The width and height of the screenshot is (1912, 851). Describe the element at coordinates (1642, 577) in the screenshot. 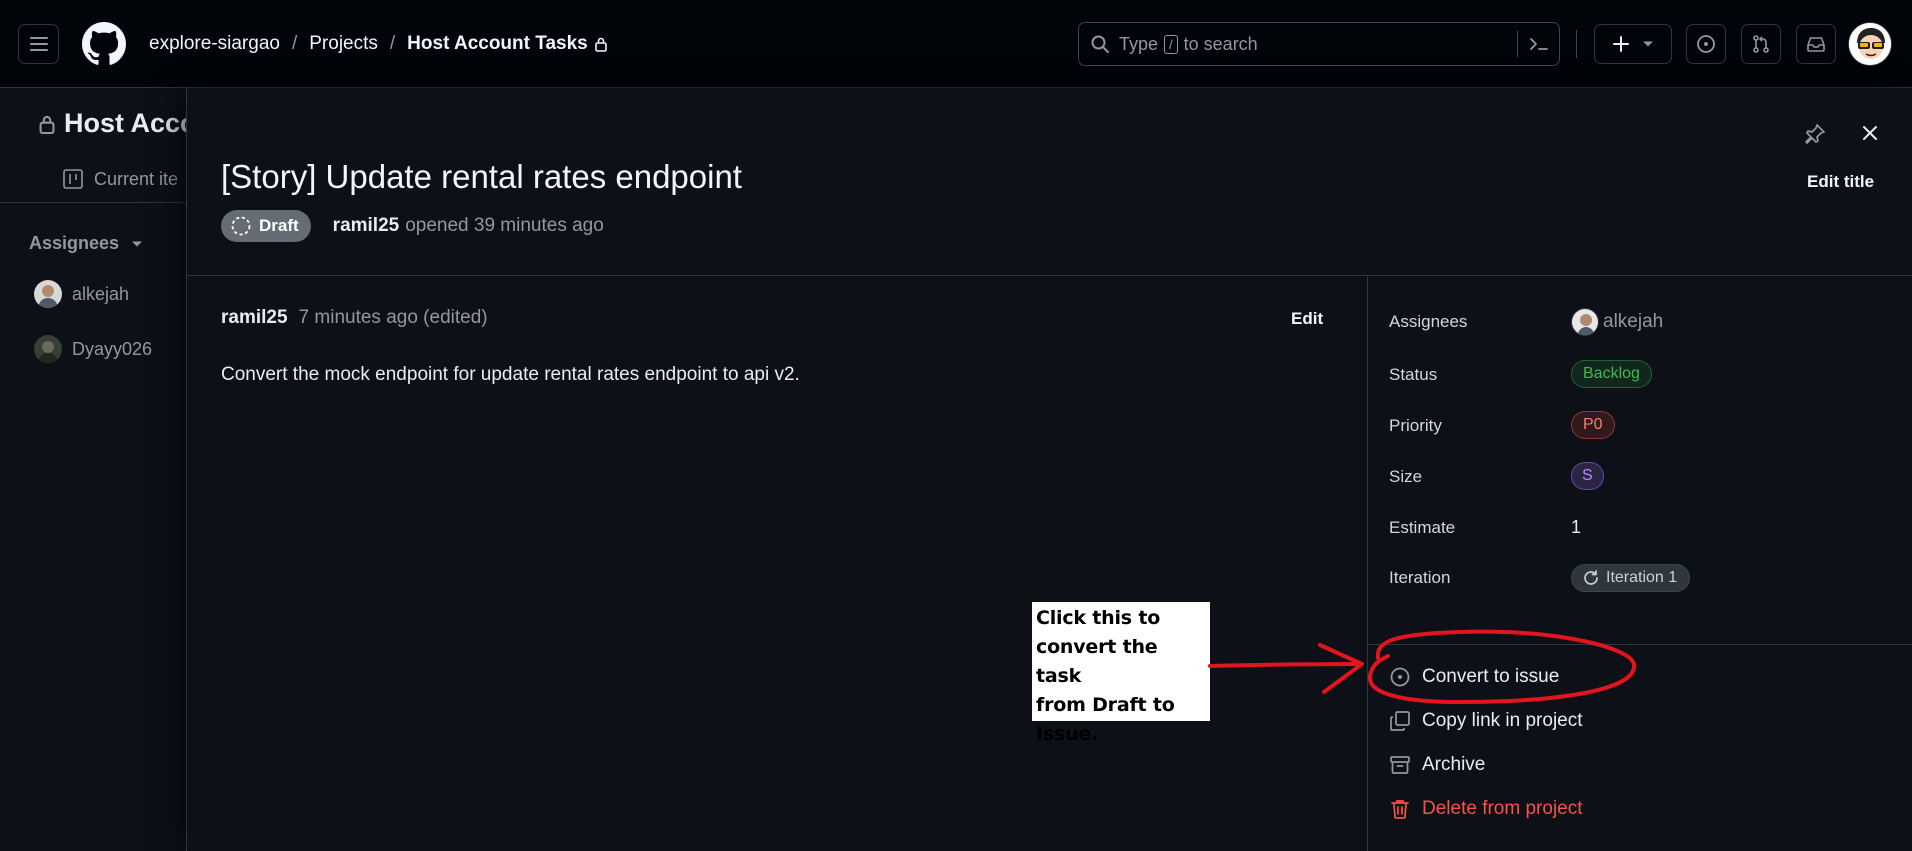

I see `iteration-label: Iteration 1` at that location.